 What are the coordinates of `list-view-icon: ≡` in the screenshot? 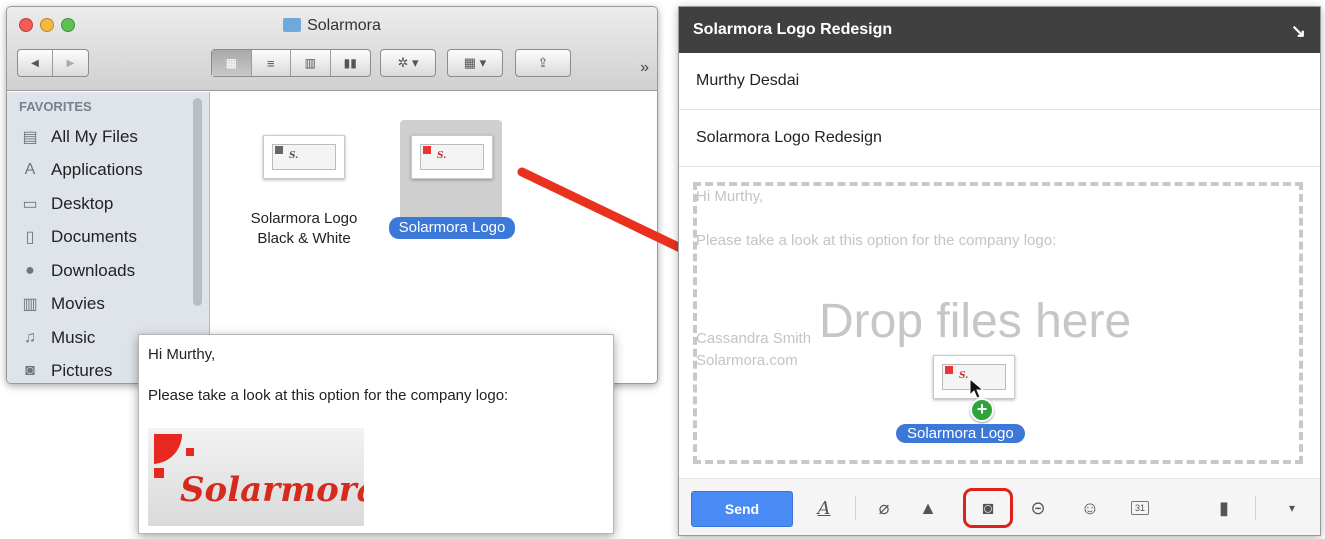 It's located at (270, 63).